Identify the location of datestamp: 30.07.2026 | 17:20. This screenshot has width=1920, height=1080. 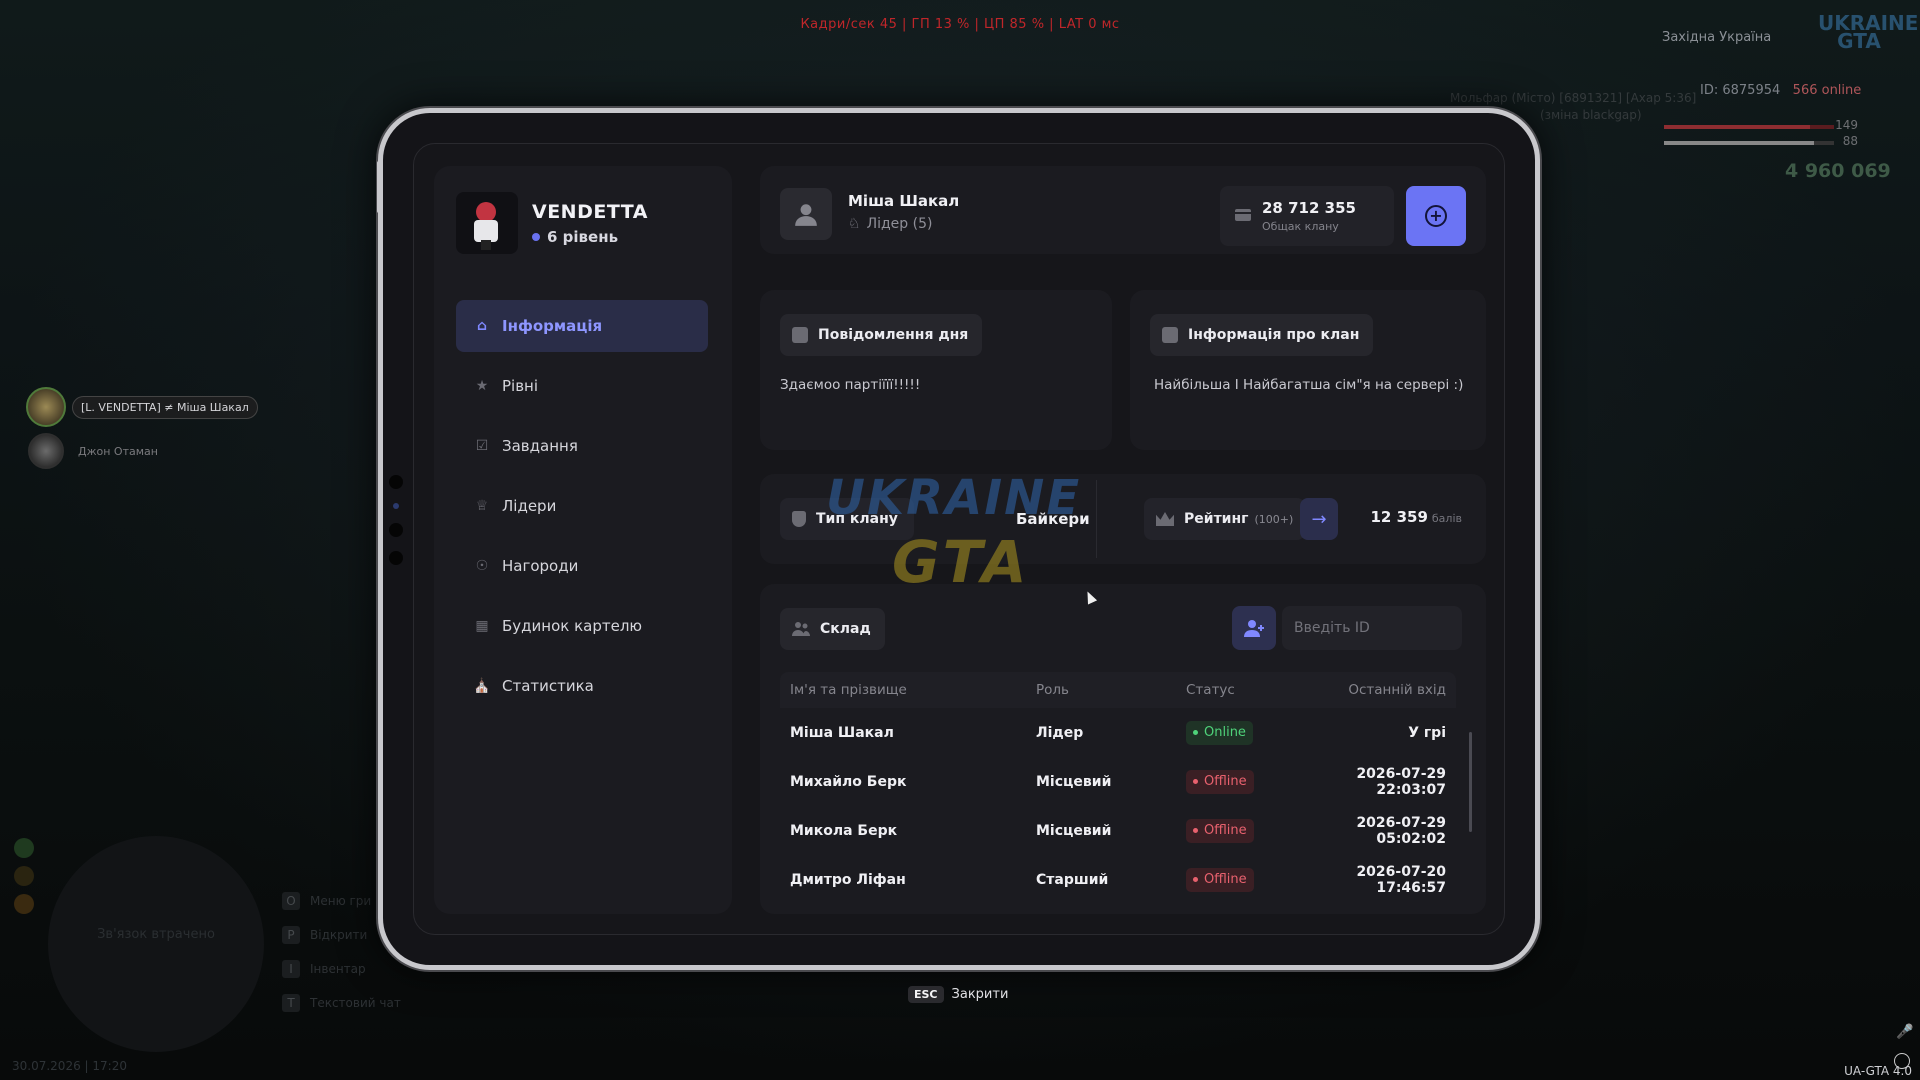
(69, 1066).